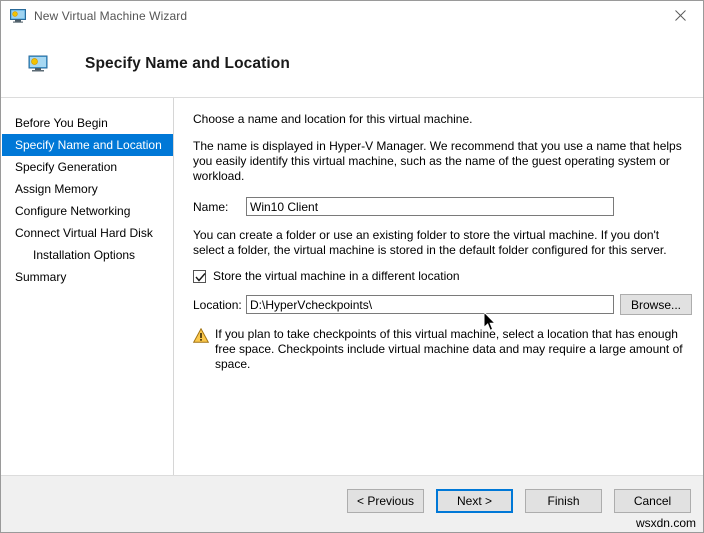 The height and width of the screenshot is (533, 704). I want to click on sidebar-item-summary: Summary, so click(87, 277).